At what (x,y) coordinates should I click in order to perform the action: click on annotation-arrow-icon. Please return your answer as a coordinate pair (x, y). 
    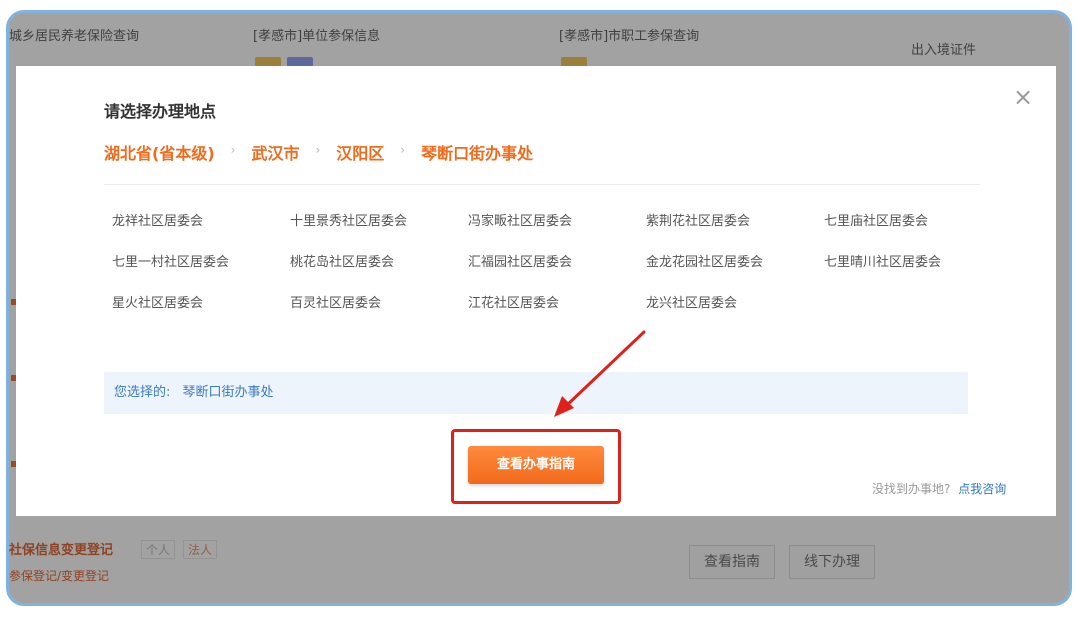
    Looking at the image, I should click on (600, 373).